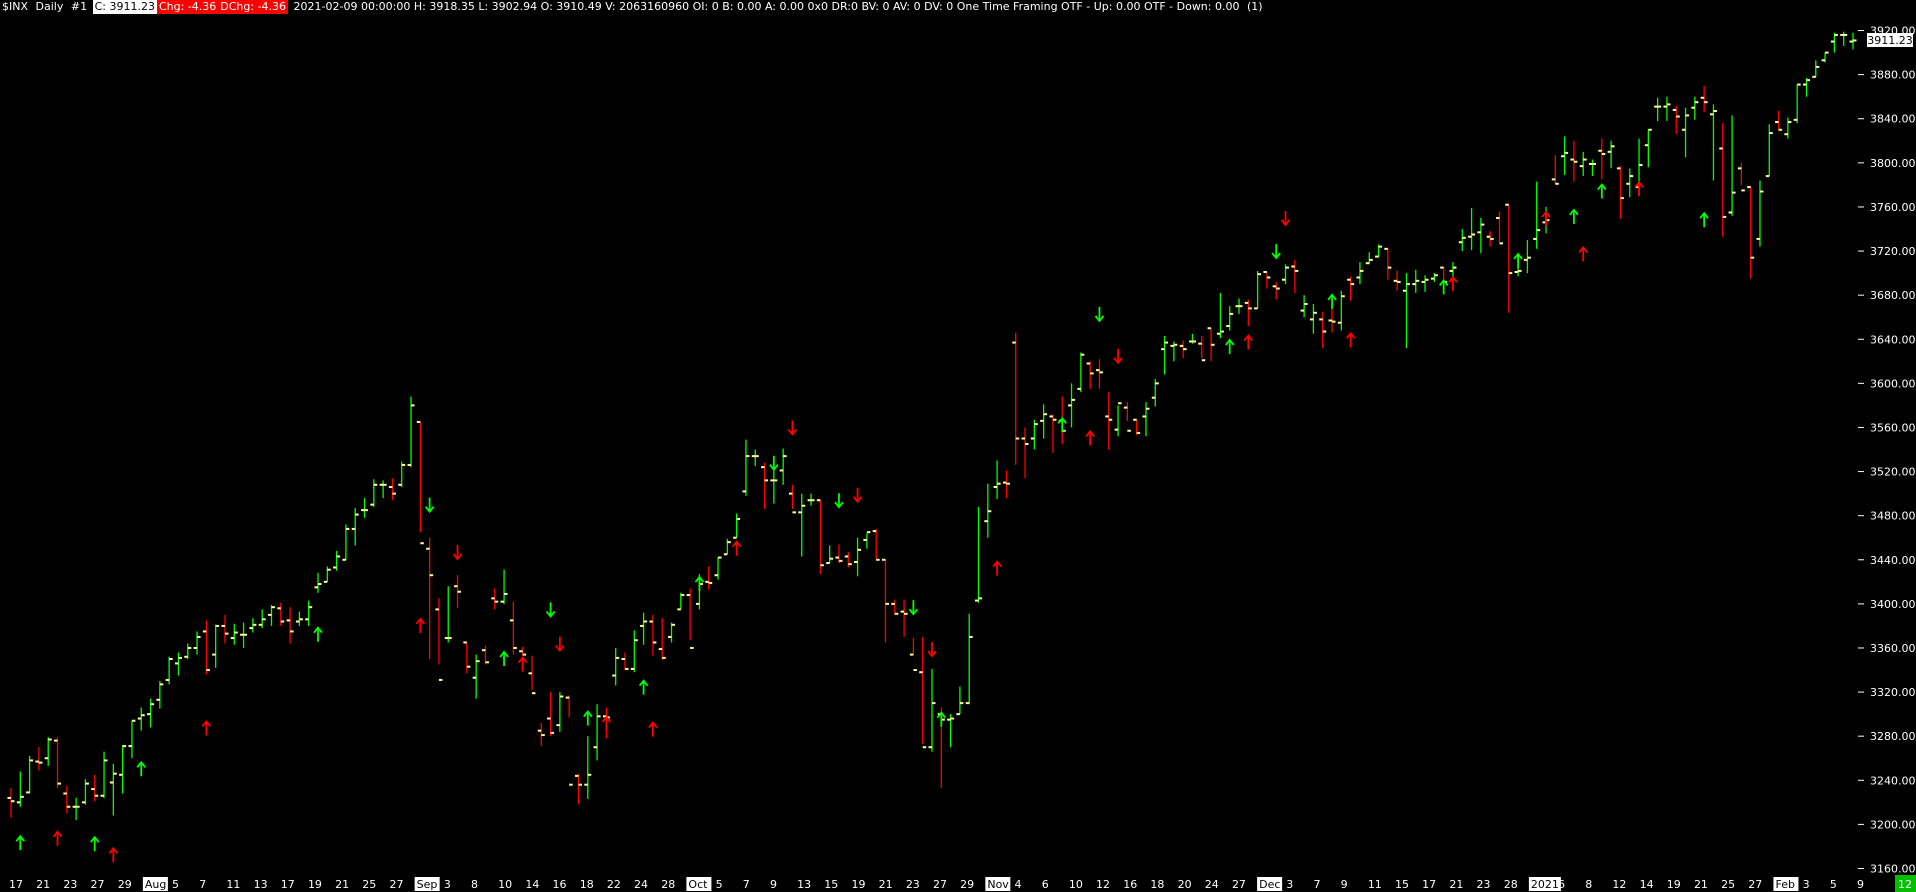 The width and height of the screenshot is (1916, 892). What do you see at coordinates (940, 884) in the screenshot?
I see `x-tick-label: 27` at bounding box center [940, 884].